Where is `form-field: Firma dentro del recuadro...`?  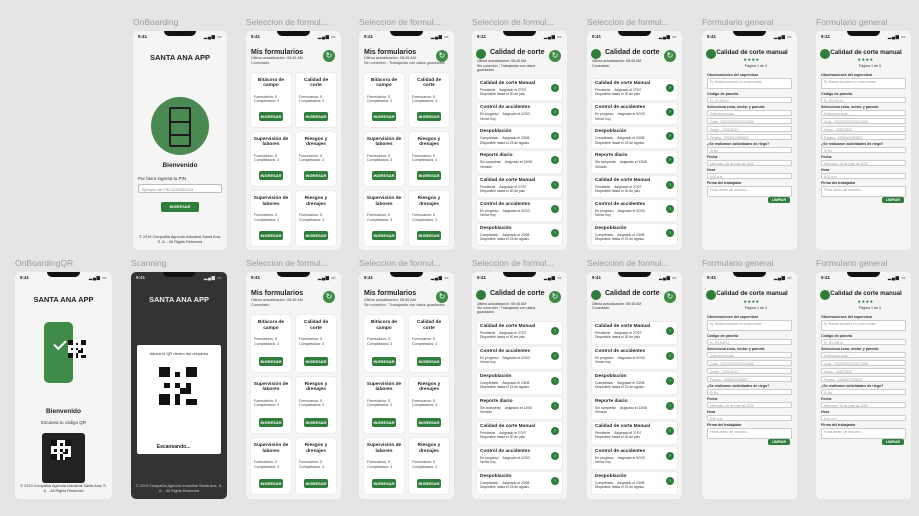 form-field: Firma dentro del recuadro... is located at coordinates (863, 191).